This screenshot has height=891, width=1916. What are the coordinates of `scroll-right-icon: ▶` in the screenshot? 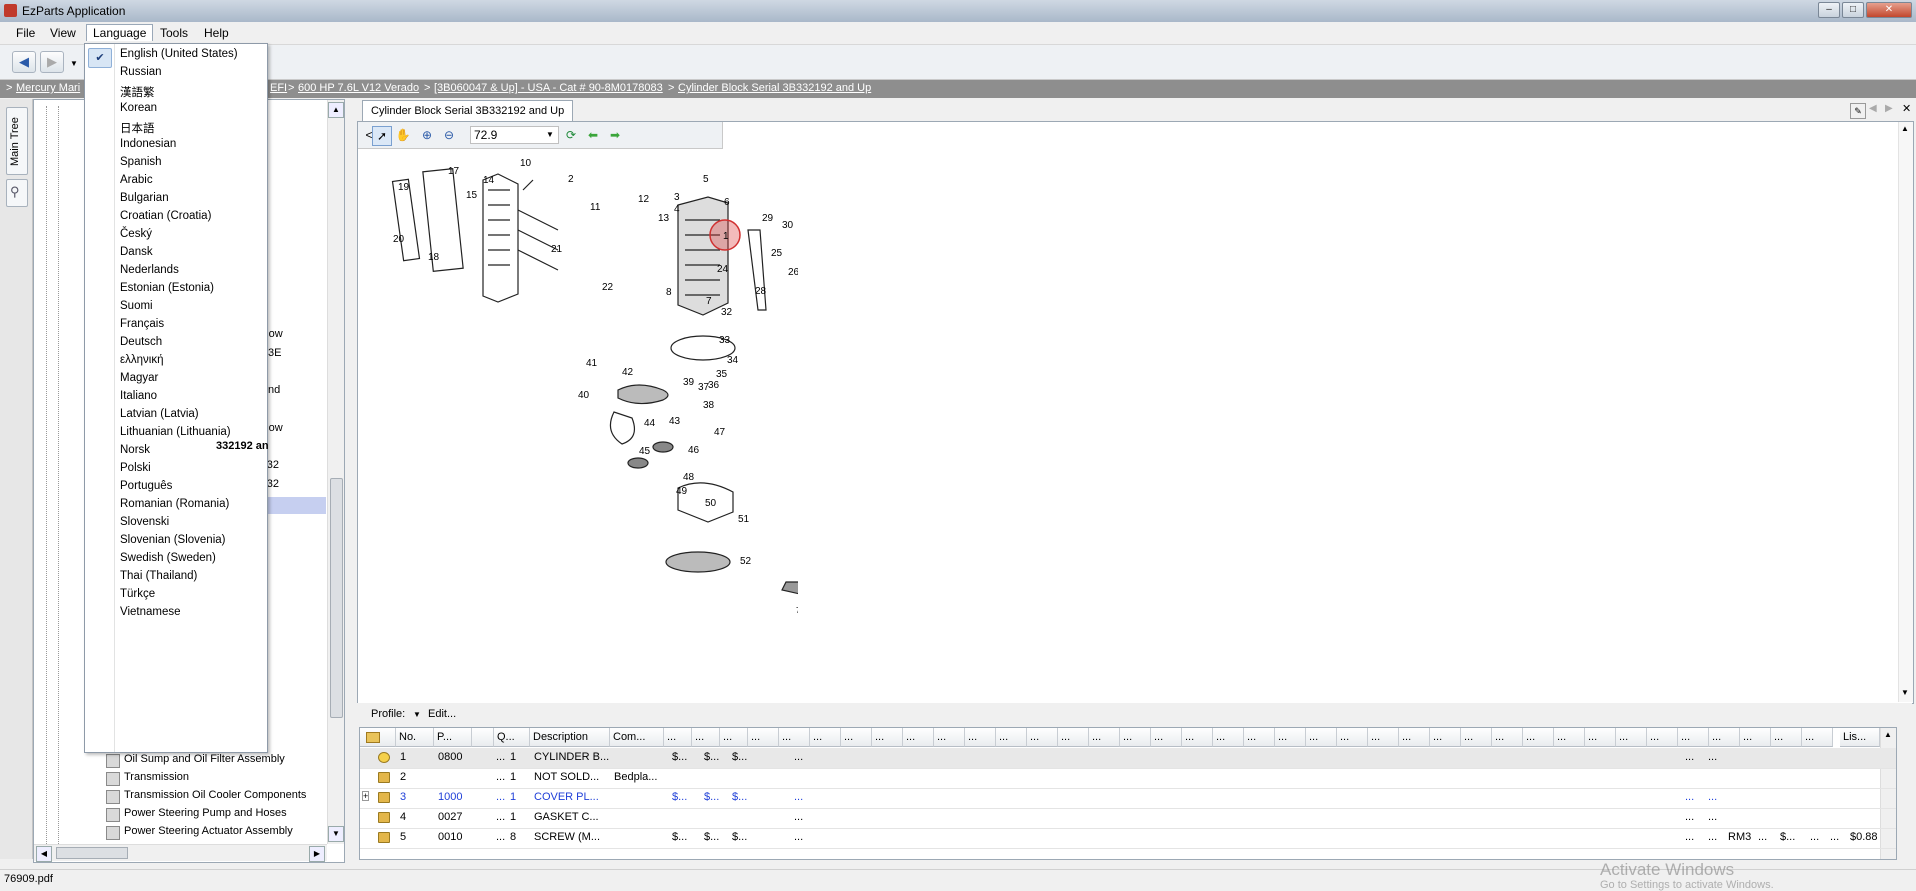 It's located at (317, 854).